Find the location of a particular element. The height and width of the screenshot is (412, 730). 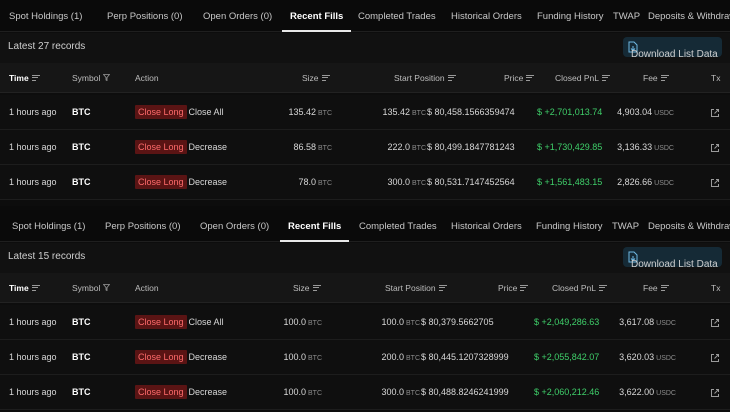

row-fee: 3,617.08 USDC is located at coordinates (647, 322).